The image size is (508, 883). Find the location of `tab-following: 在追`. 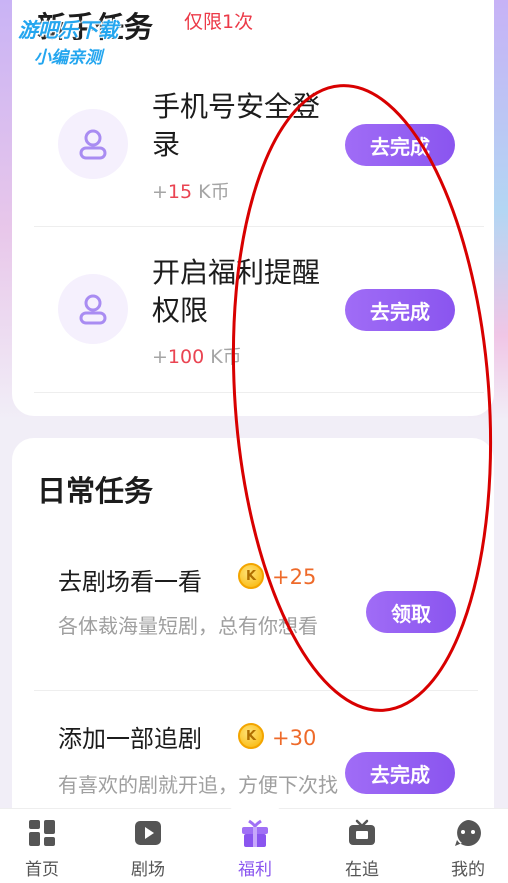

tab-following: 在追 is located at coordinates (362, 846).